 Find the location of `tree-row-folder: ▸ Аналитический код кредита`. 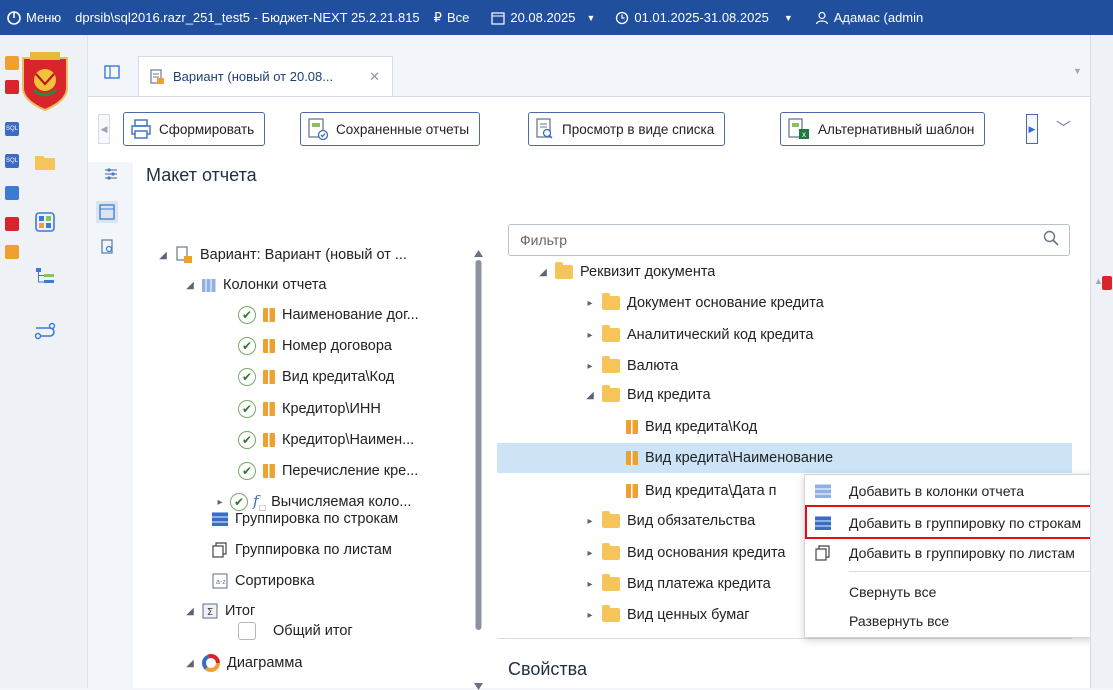

tree-row-folder: ▸ Аналитический код кредита is located at coordinates (699, 335).